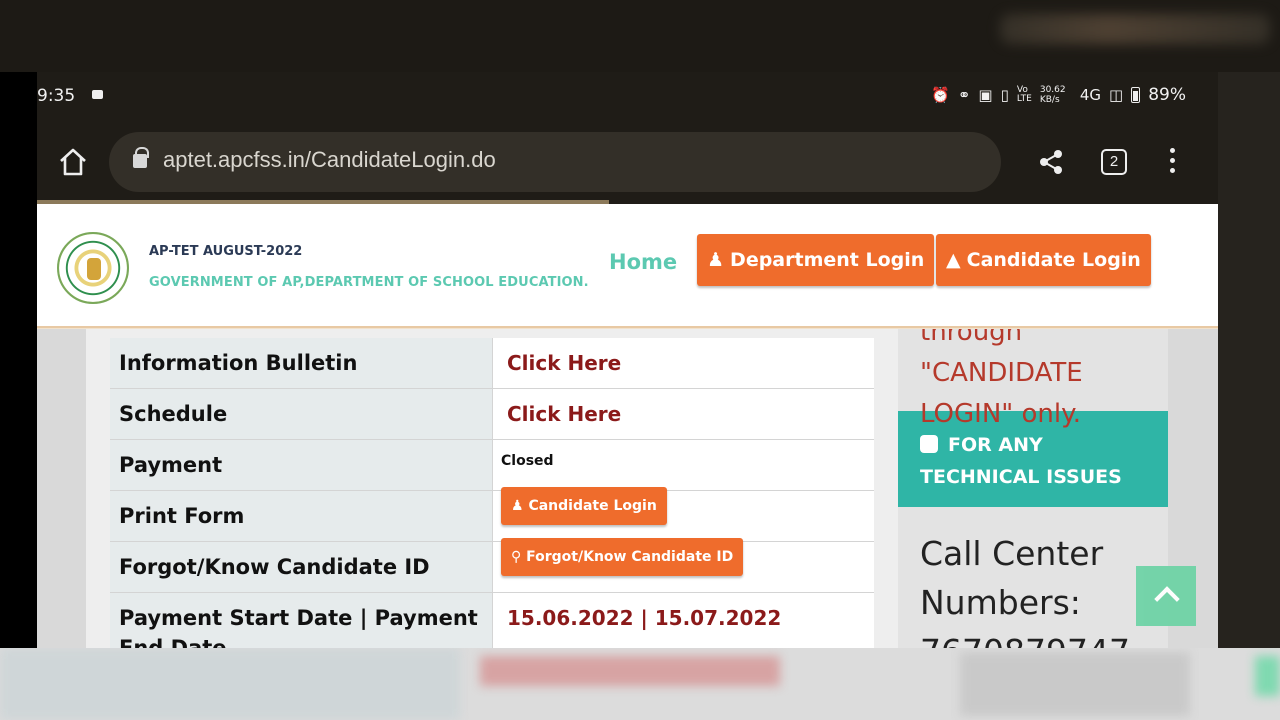 This screenshot has width=1280, height=720. I want to click on notice-line: LOGIN" only., so click(1001, 414).